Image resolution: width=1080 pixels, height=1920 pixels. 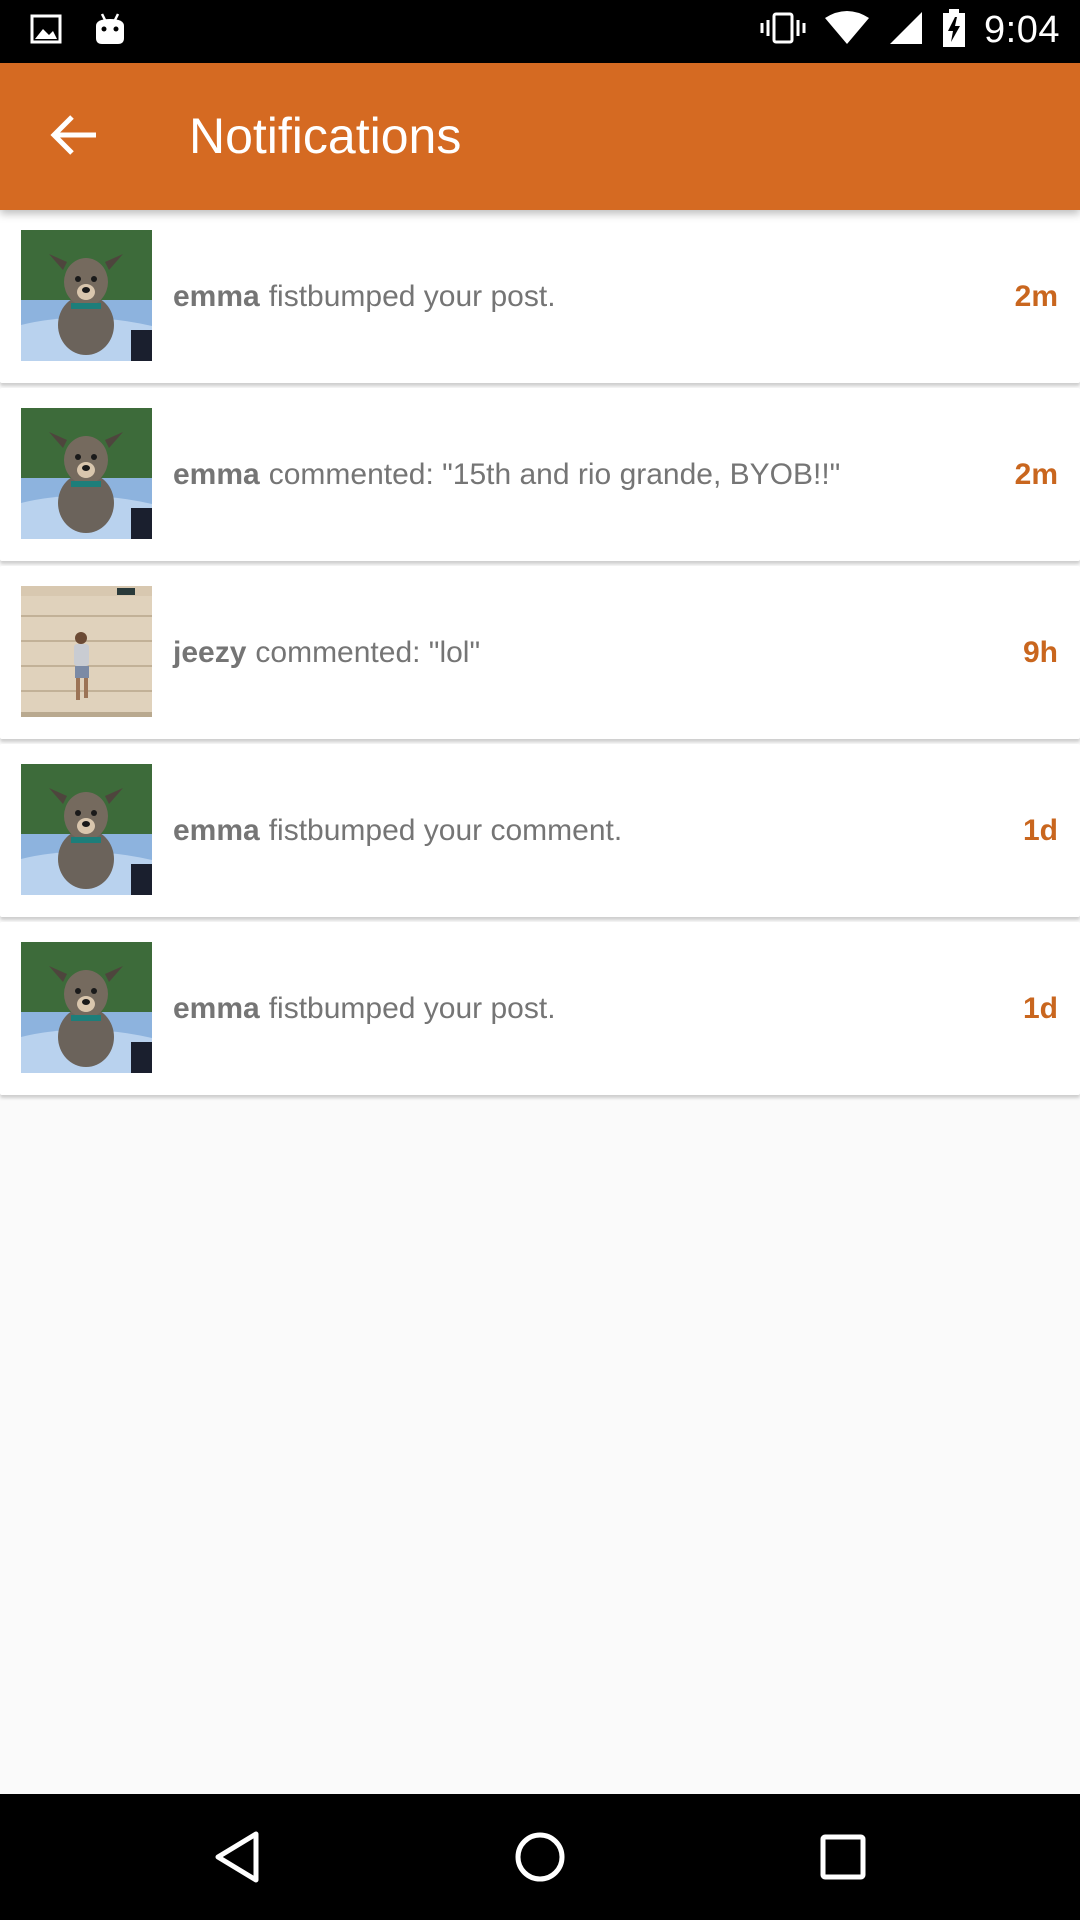 I want to click on arrow-back-icon, so click(x=74, y=137).